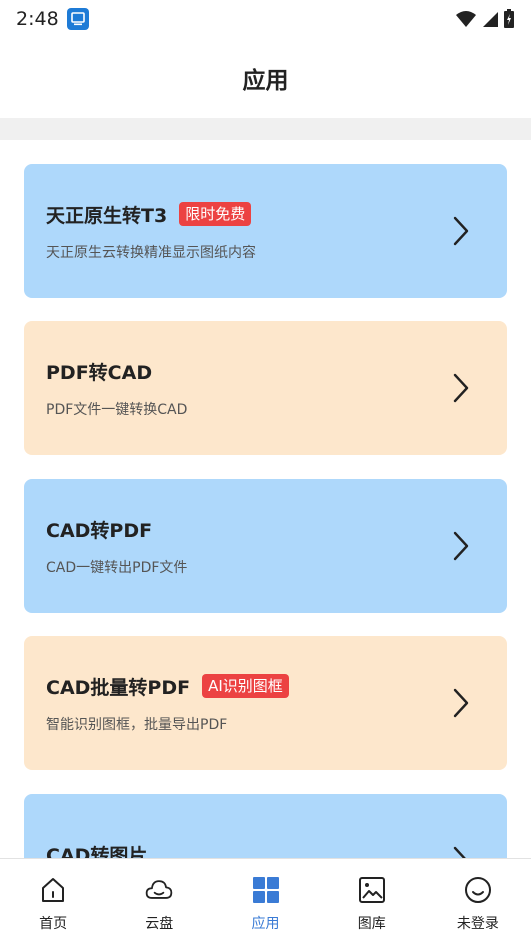  I want to click on card-title: CAD转图片, so click(97, 851).